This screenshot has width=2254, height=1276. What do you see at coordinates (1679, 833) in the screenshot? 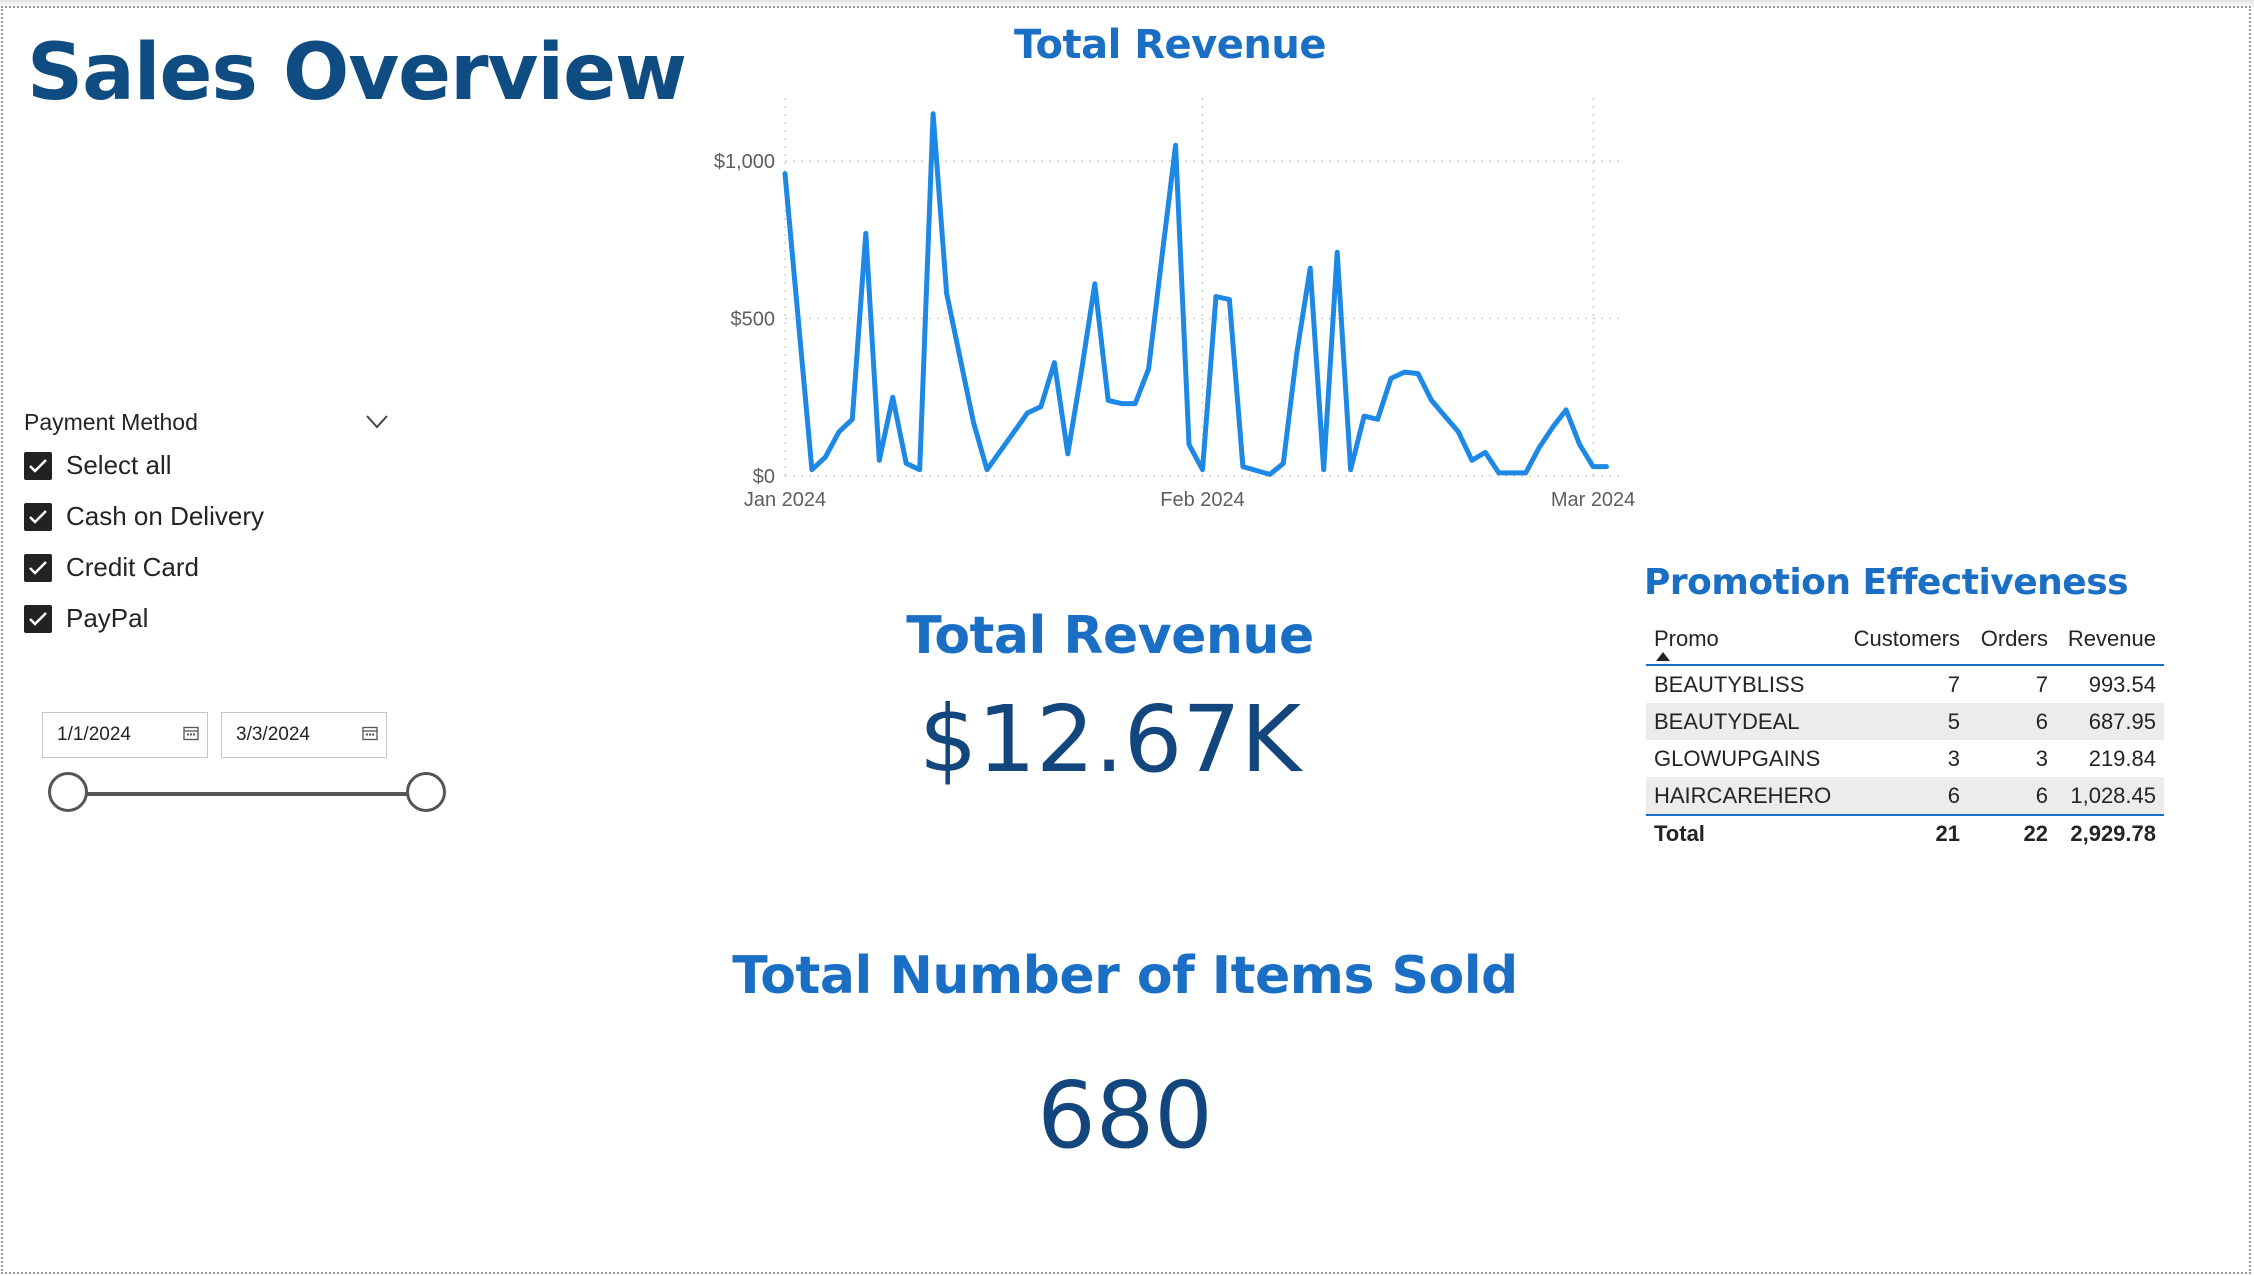
I see `total-label: Total` at bounding box center [1679, 833].